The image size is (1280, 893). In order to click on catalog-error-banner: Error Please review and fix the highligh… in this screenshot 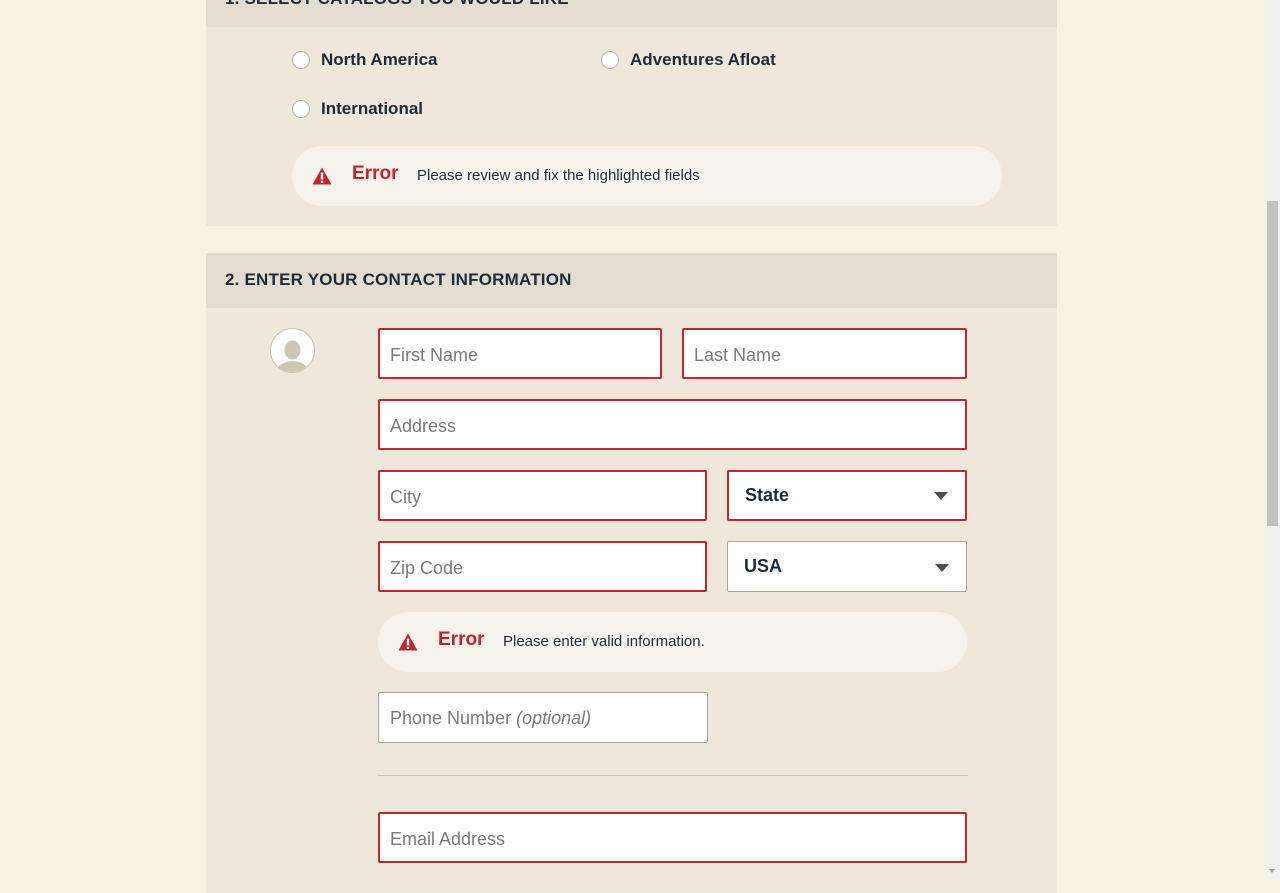, I will do `click(647, 176)`.